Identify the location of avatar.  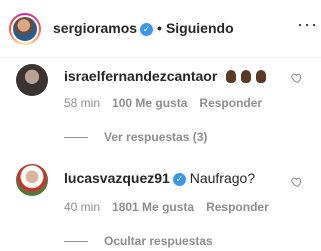
(25, 29).